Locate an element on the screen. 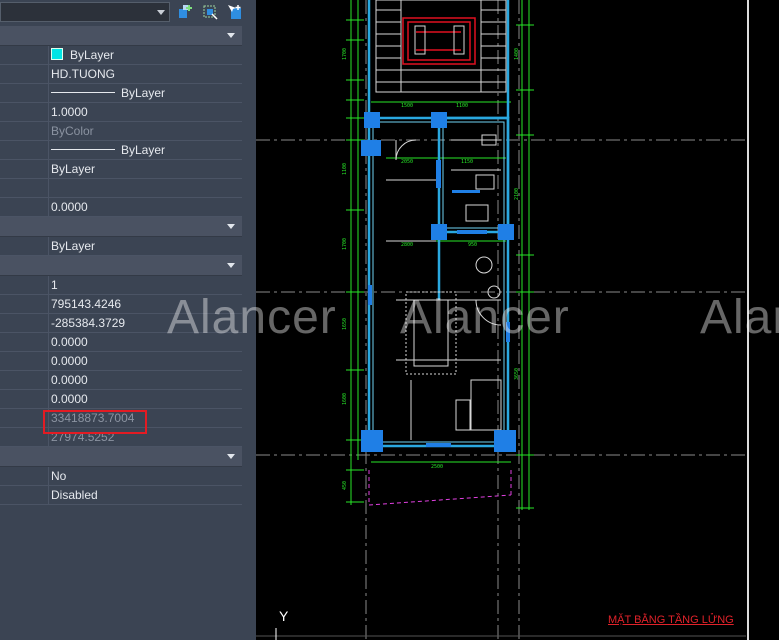 The width and height of the screenshot is (779, 640). property-value: Disabled is located at coordinates (74, 495).